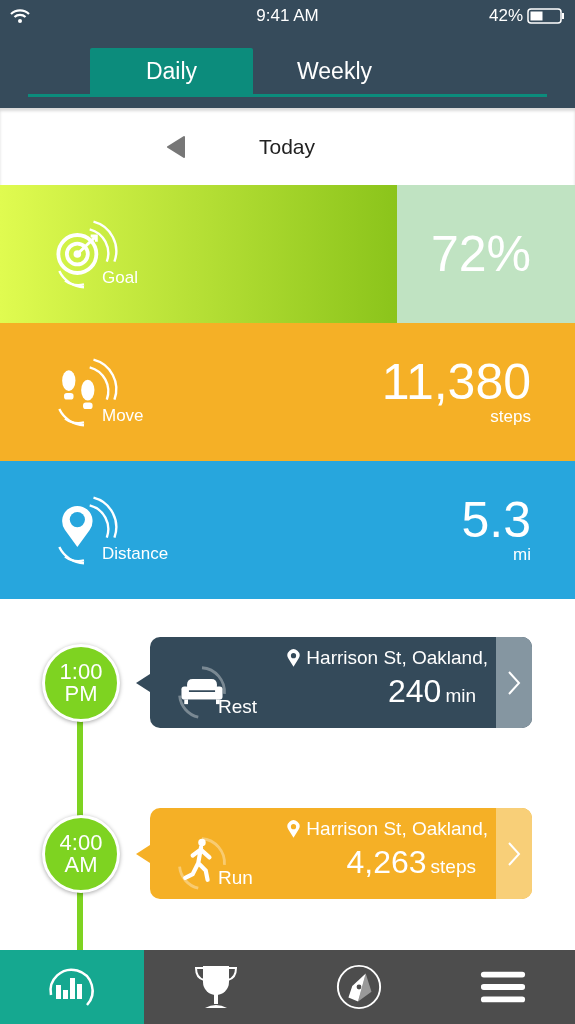 This screenshot has width=575, height=1024. I want to click on metric-value: 11,380, so click(456, 382).